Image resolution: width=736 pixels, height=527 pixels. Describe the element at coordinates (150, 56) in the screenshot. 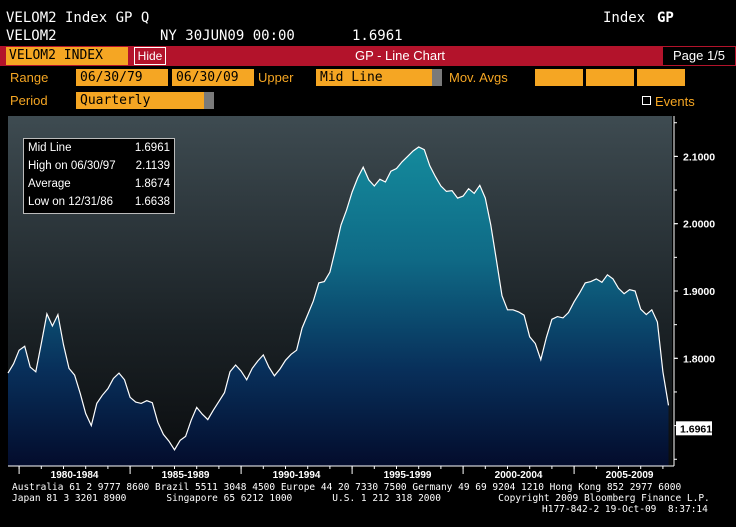

I see `hide-button: Hide` at that location.